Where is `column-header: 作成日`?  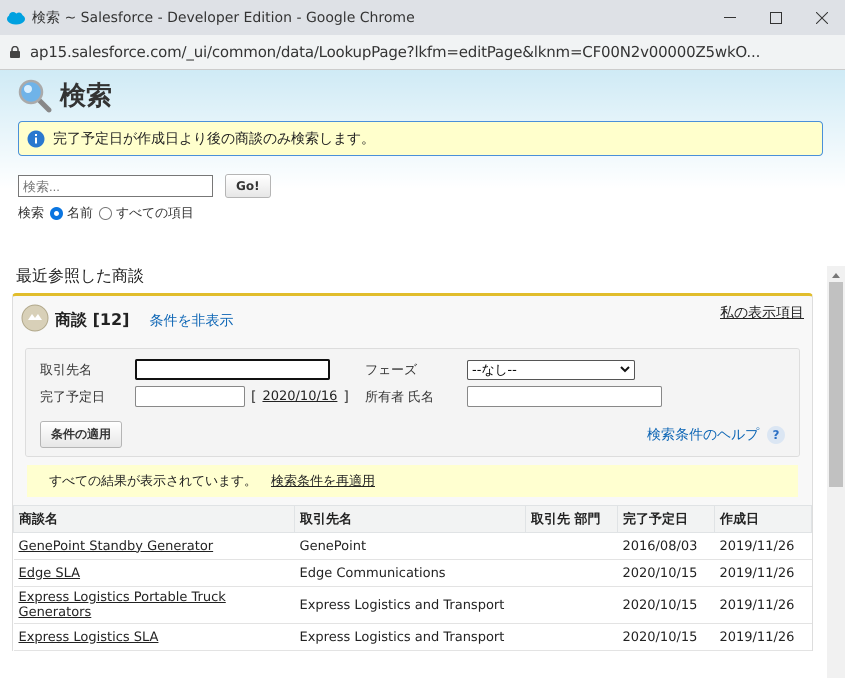
column-header: 作成日 is located at coordinates (763, 519).